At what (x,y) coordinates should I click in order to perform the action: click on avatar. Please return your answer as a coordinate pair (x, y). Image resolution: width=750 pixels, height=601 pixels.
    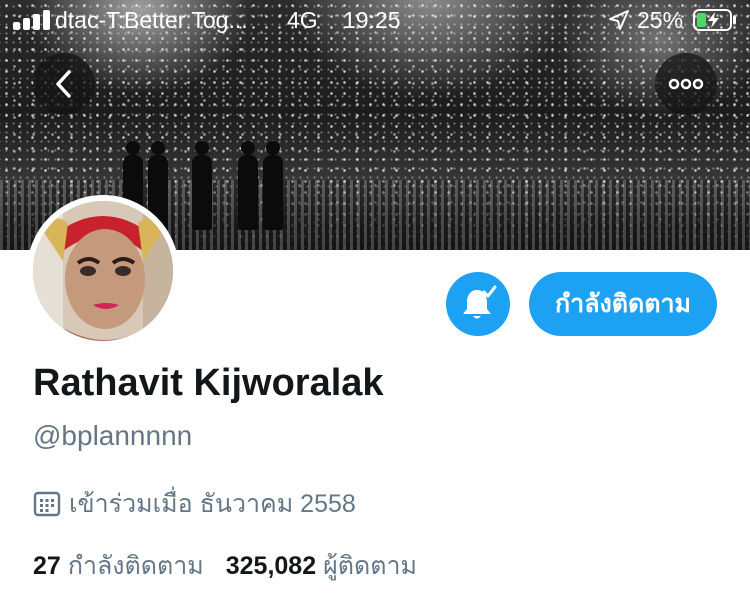
    Looking at the image, I should click on (103, 271).